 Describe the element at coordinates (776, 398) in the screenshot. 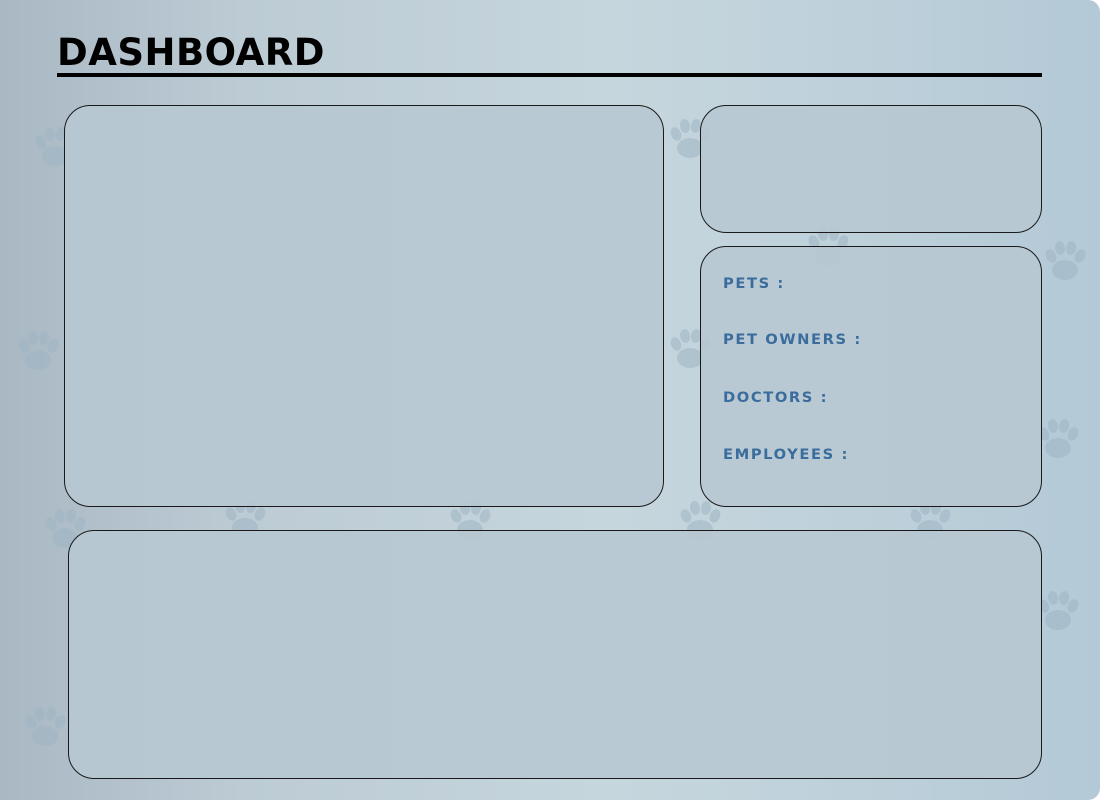

I see `stat-label-doctors: DOCTORS :` at that location.